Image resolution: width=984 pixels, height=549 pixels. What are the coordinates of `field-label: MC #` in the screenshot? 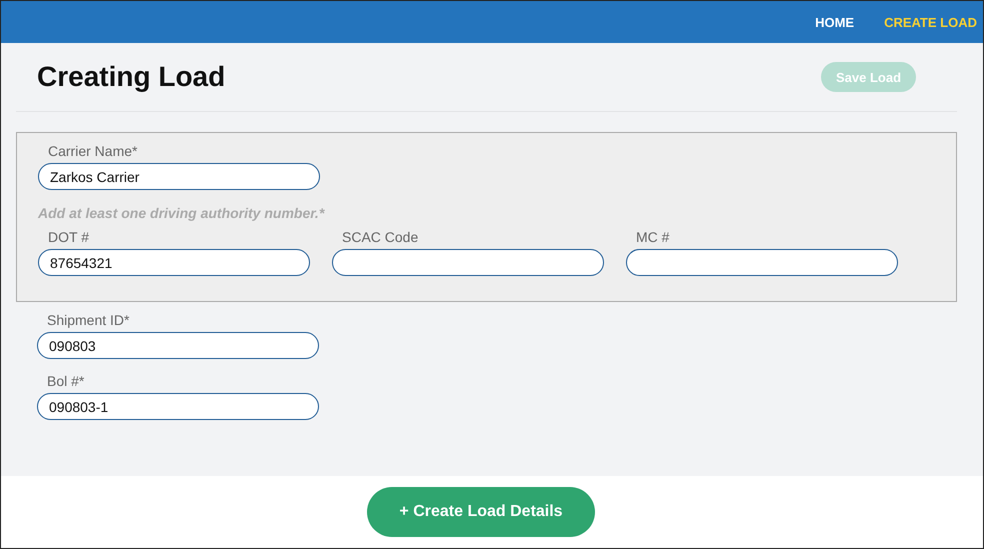 It's located at (652, 237).